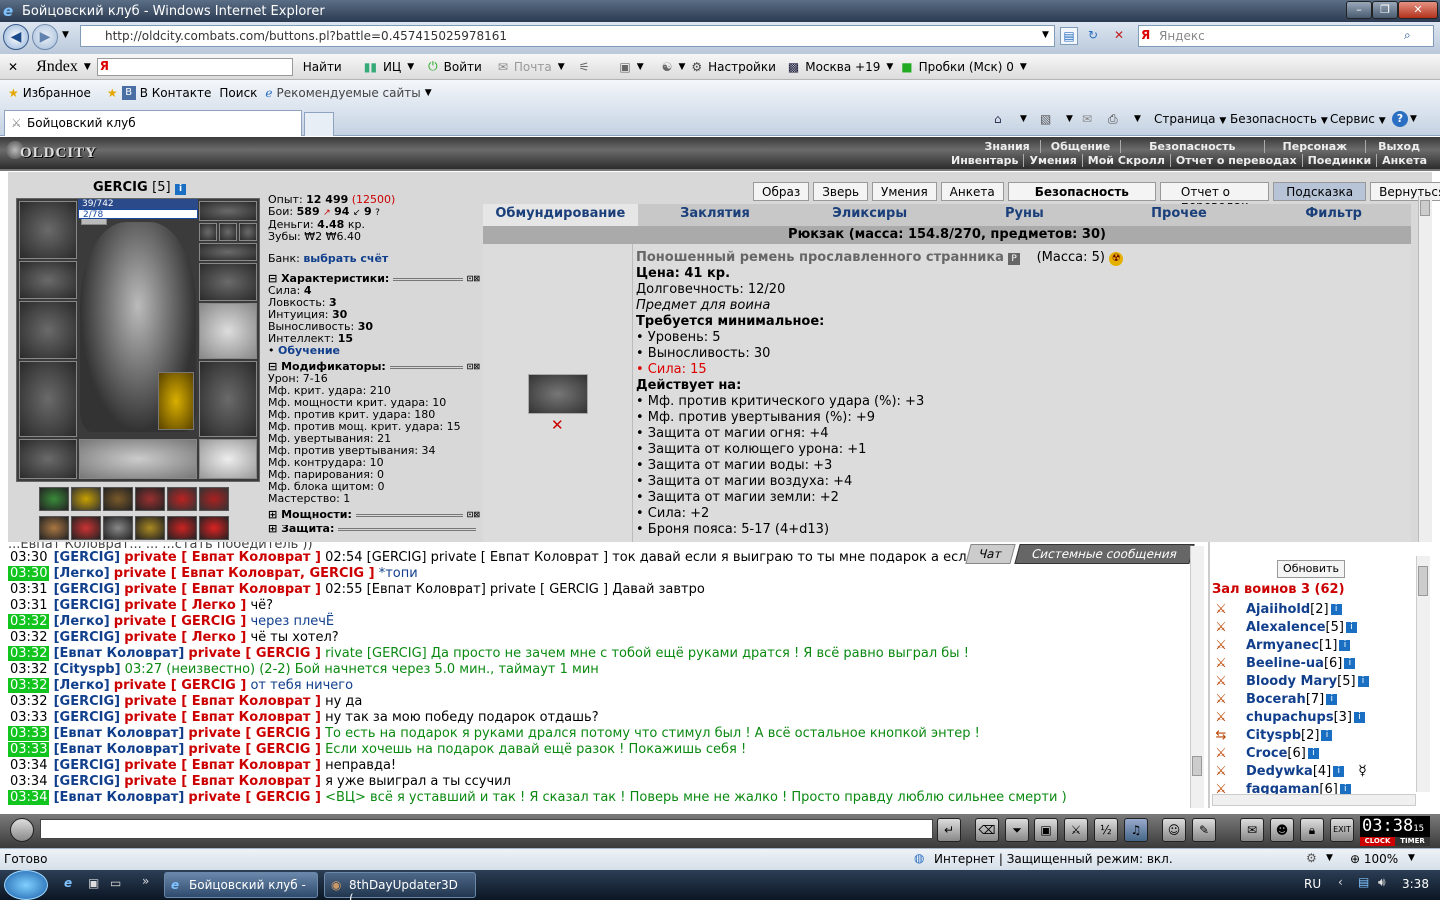 The image size is (1440, 906). I want to click on exit-icon: EXIT, so click(1342, 830).